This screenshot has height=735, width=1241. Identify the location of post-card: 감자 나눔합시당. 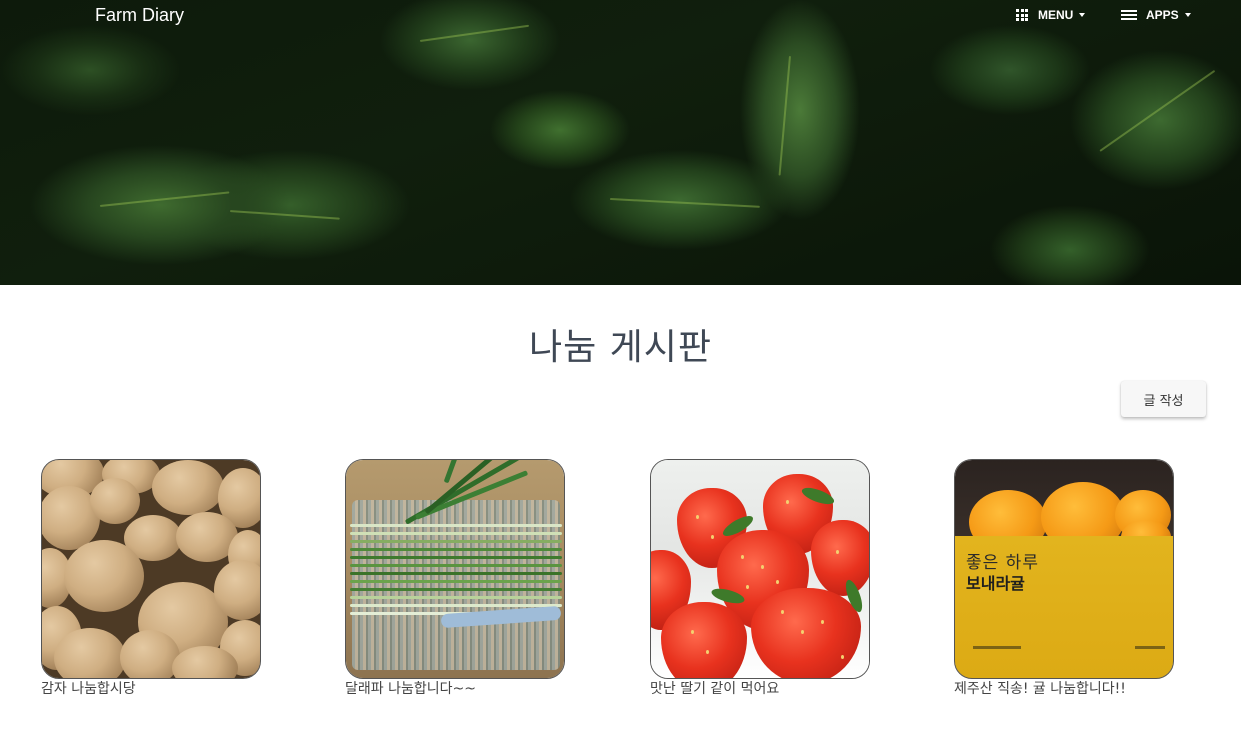
(151, 578).